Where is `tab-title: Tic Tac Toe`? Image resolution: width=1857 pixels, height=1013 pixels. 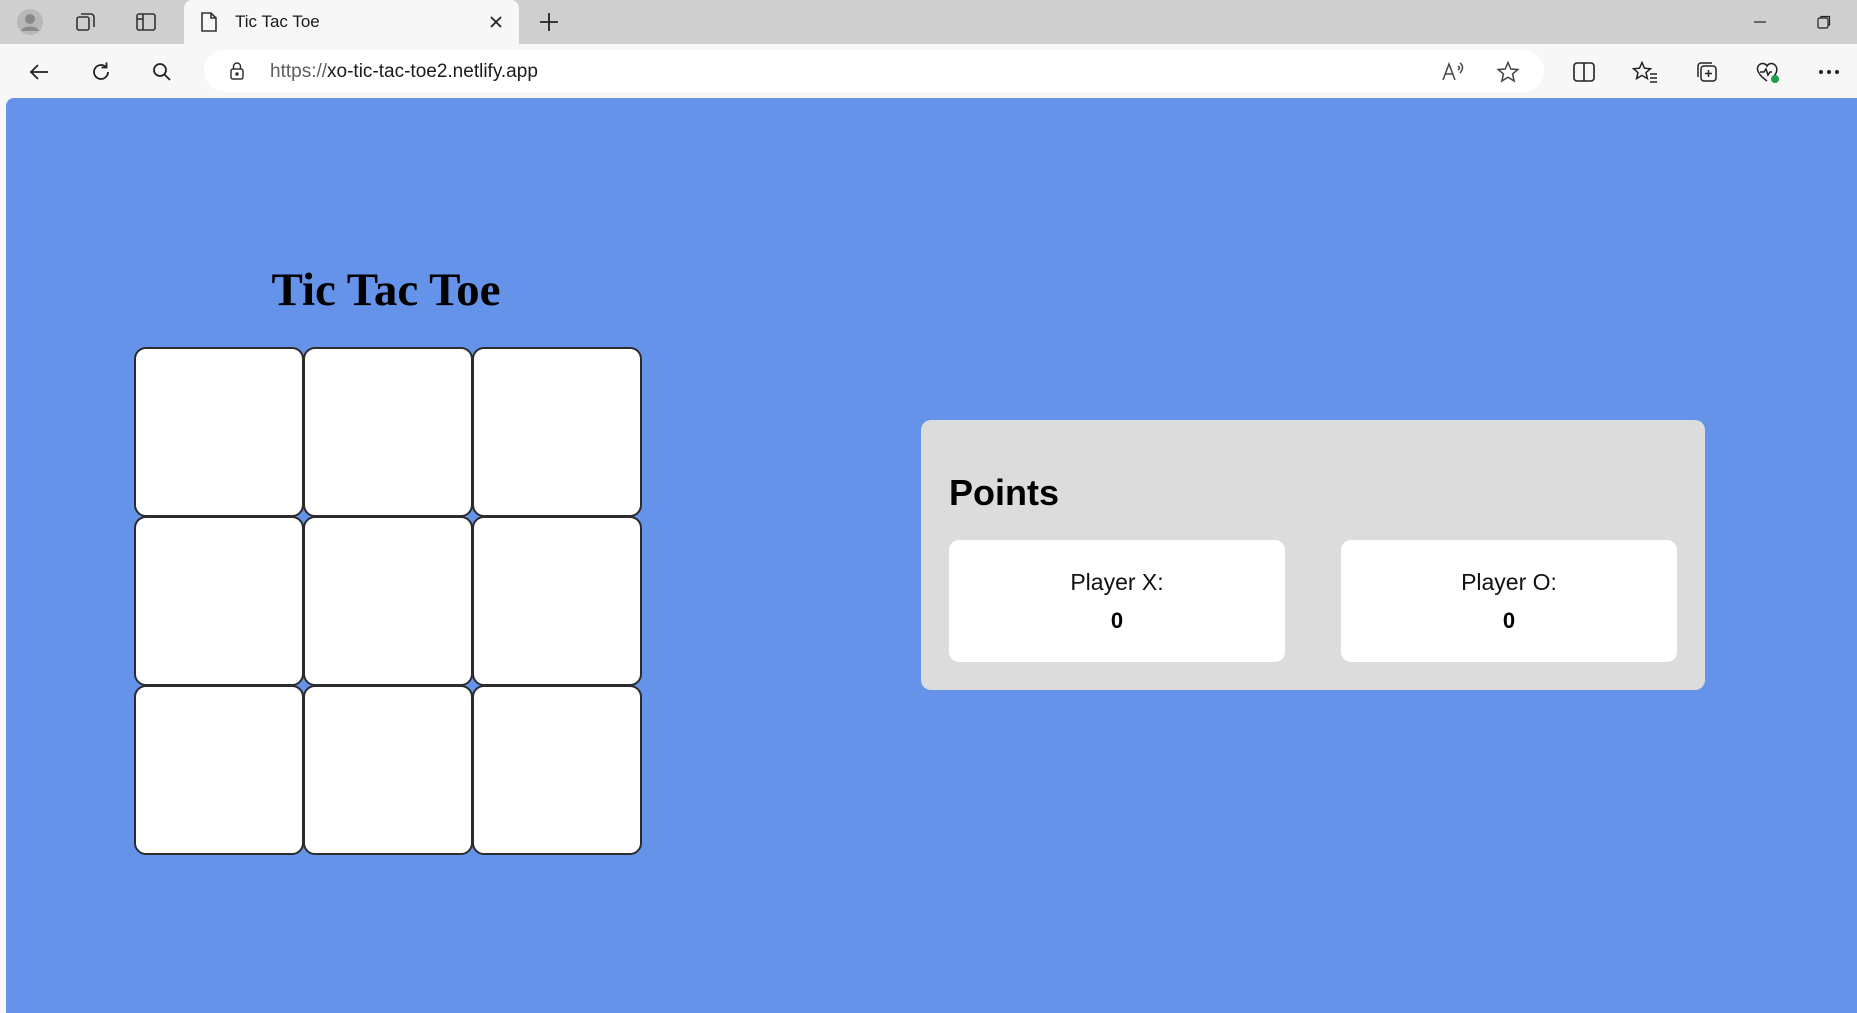 tab-title: Tic Tac Toe is located at coordinates (277, 21).